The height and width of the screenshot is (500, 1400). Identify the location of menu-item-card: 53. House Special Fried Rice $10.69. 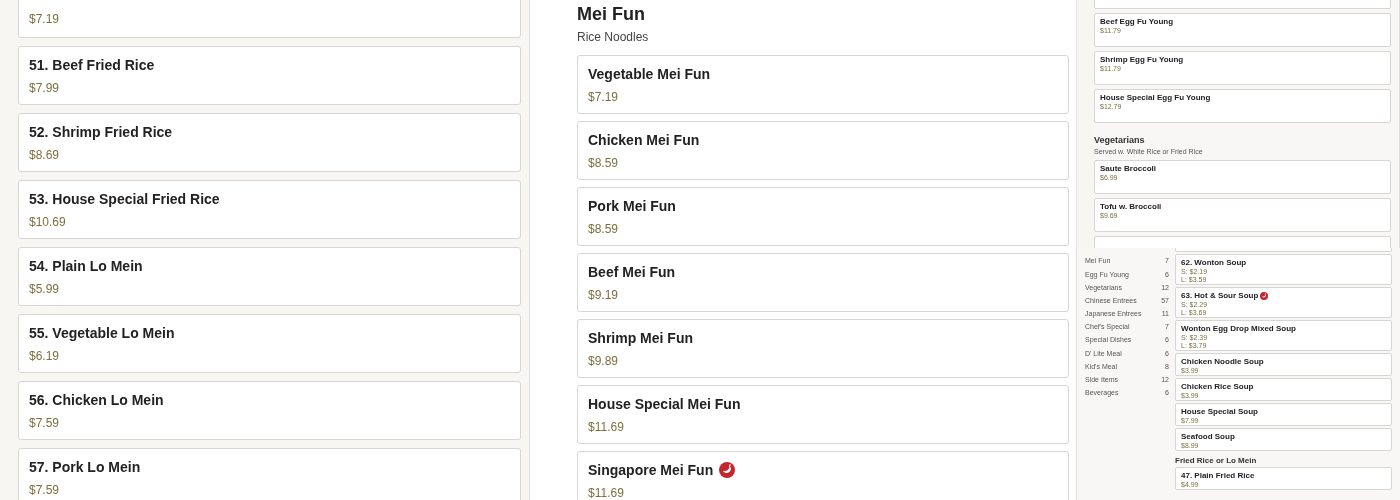
(269, 209).